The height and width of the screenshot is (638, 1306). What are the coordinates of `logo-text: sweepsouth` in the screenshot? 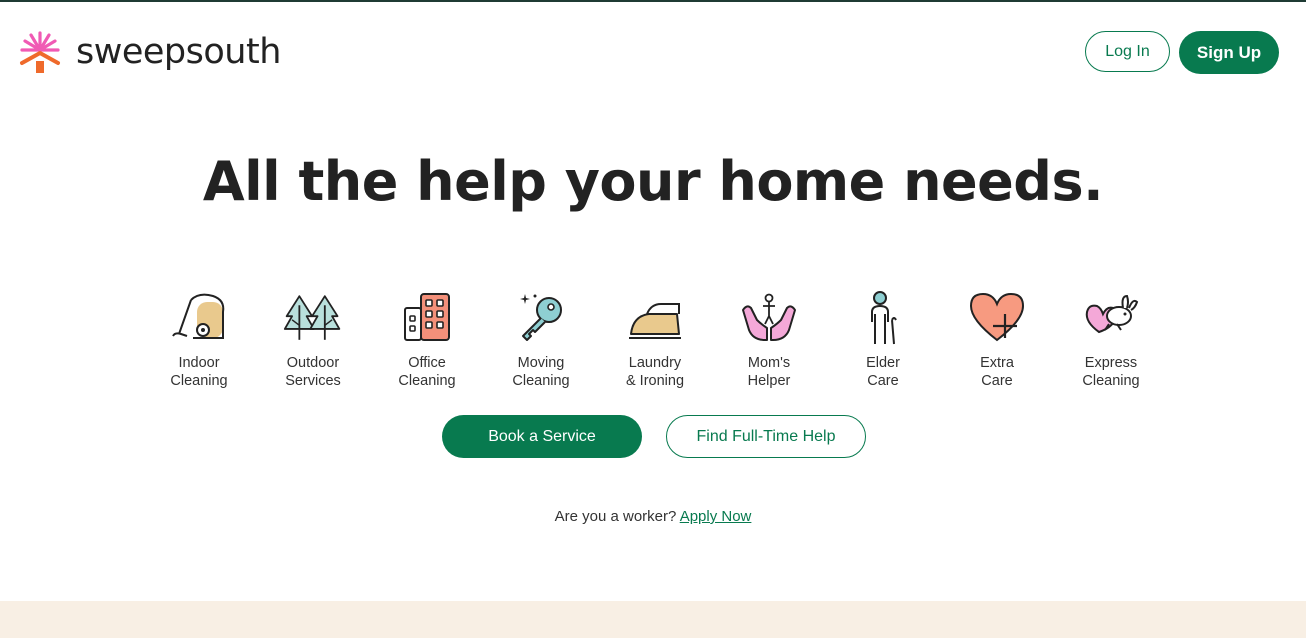 It's located at (178, 52).